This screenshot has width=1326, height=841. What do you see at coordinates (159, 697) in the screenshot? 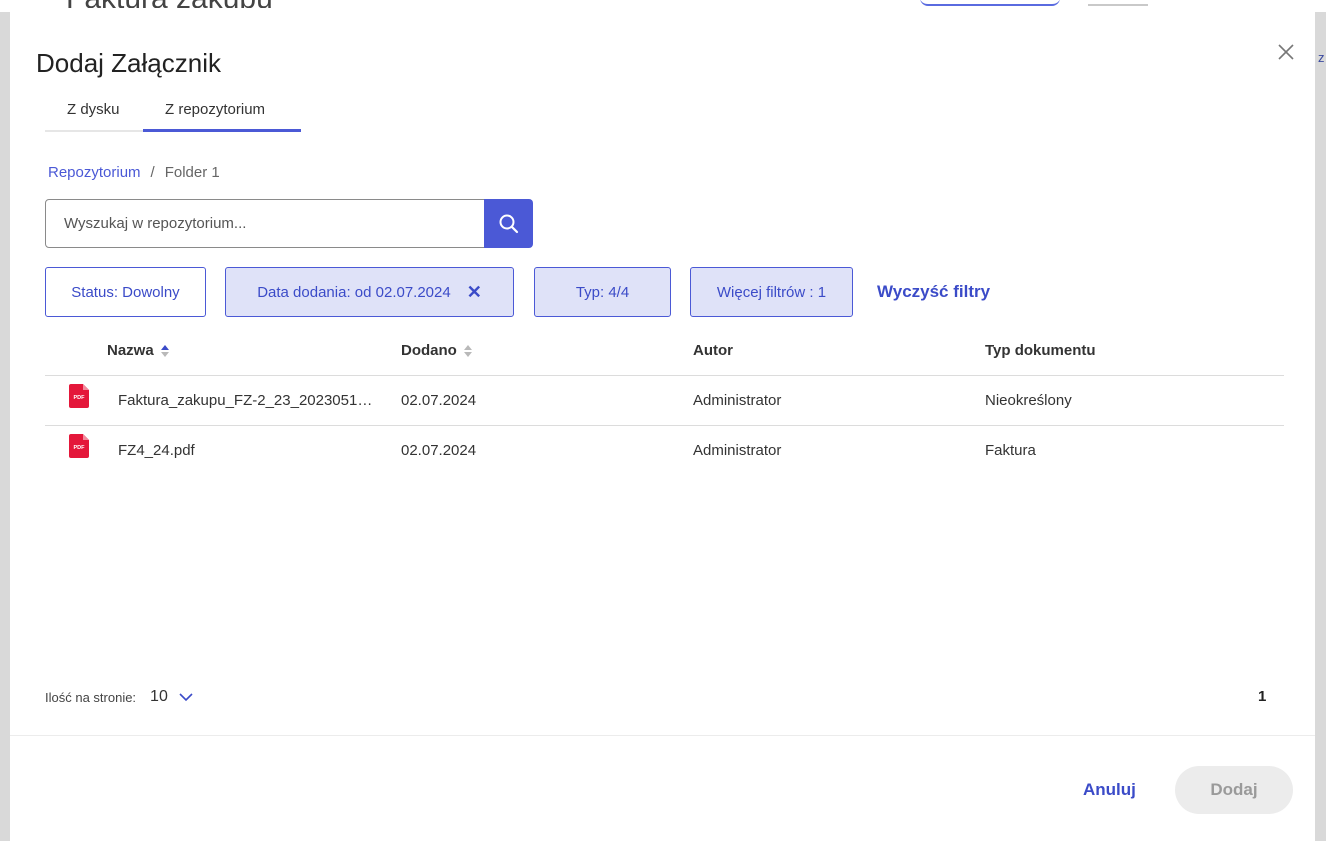
I see `page-size-value: 10` at bounding box center [159, 697].